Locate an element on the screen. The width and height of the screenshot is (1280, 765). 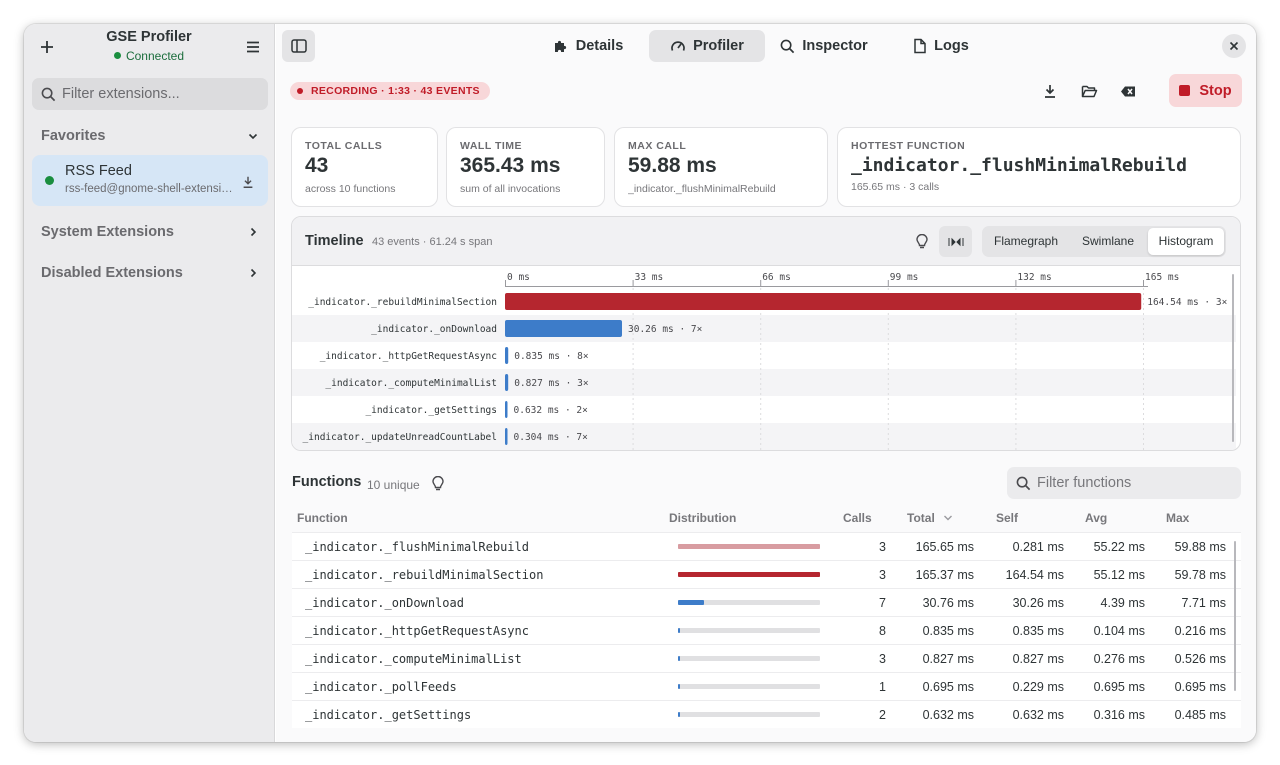
card-label: HOTTEST FUNCTION is located at coordinates (908, 146).